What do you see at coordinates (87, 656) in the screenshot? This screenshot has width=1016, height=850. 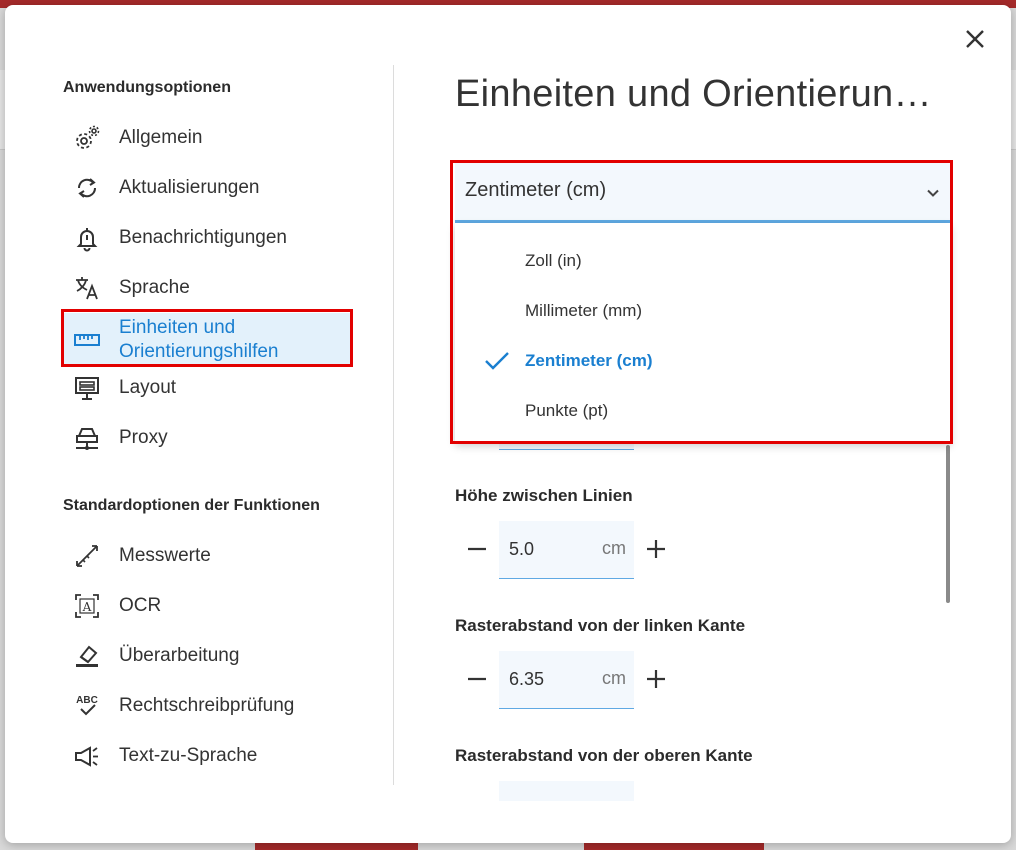 I see `eraser-icon` at bounding box center [87, 656].